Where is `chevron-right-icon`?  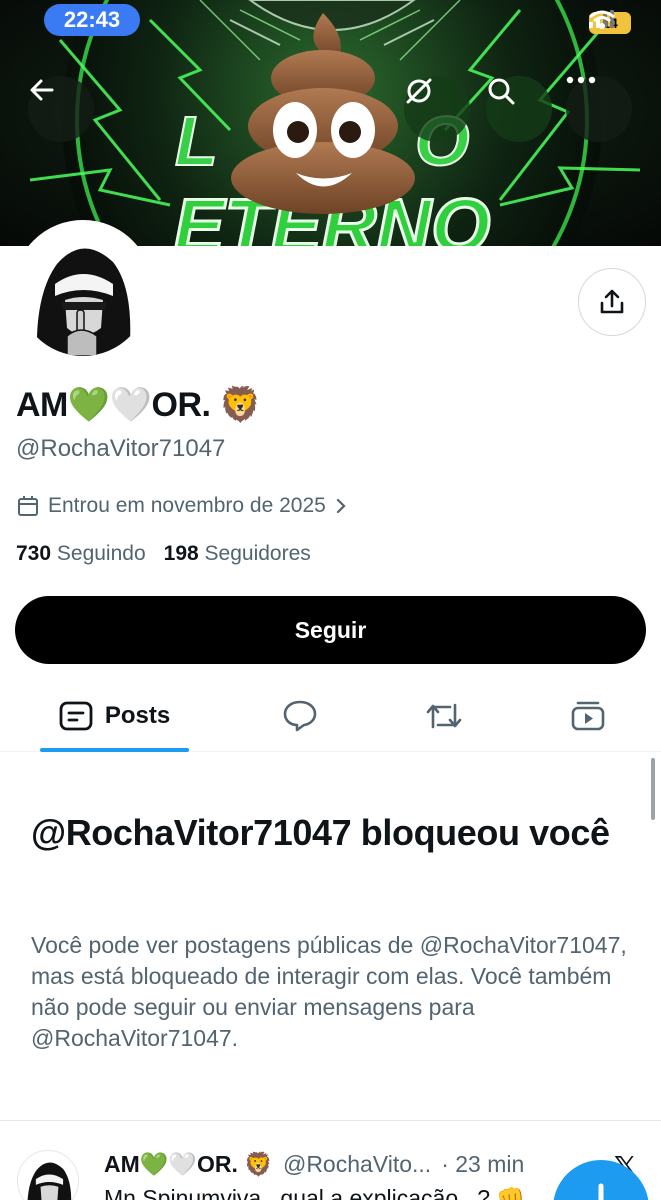
chevron-right-icon is located at coordinates (341, 506).